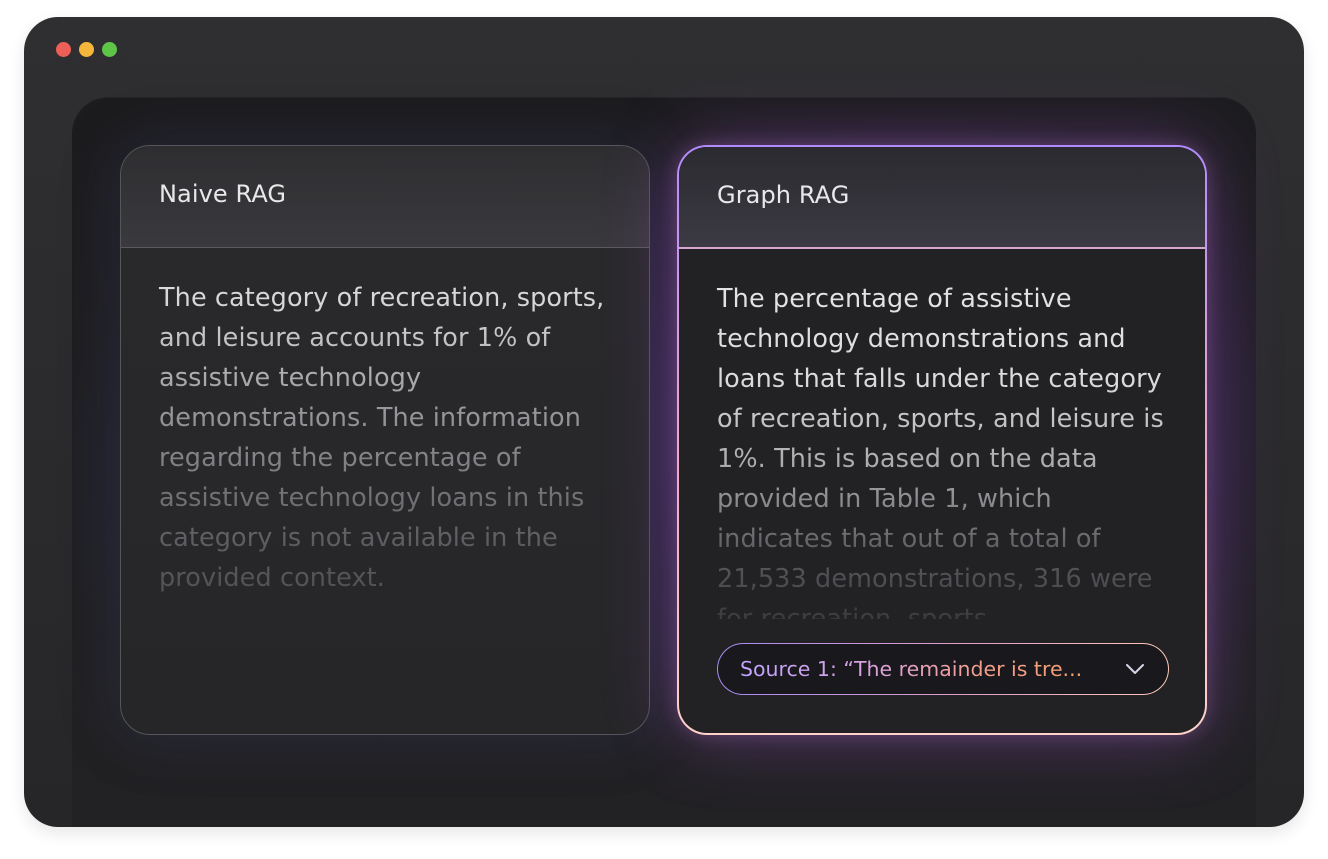 The height and width of the screenshot is (859, 1328). I want to click on maximize-window-button, so click(109, 49).